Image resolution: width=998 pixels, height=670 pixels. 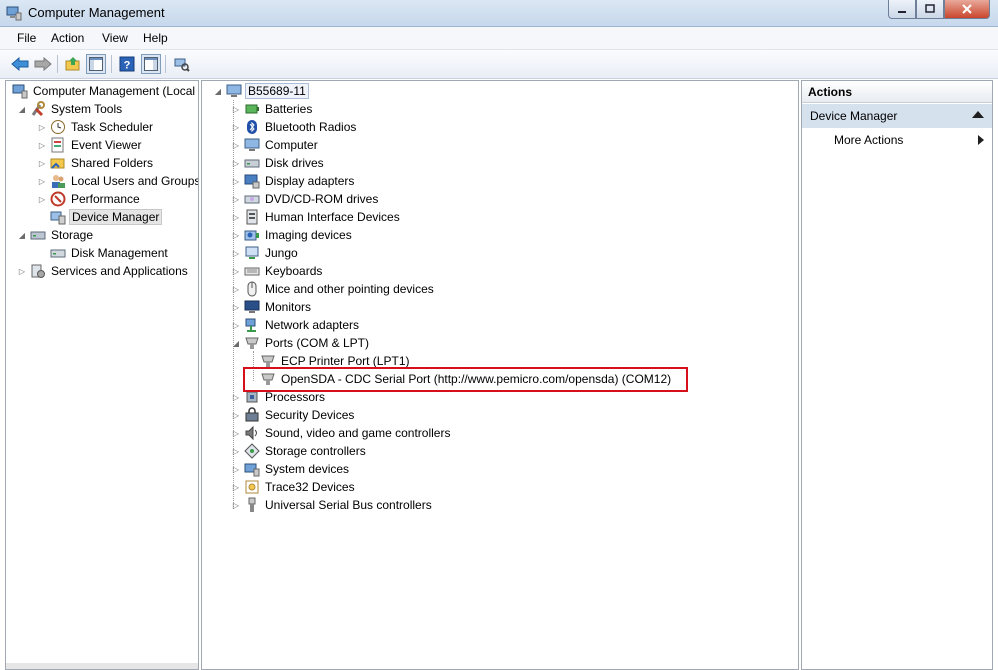 I want to click on tree-category-7: ▷ Imaging devices, so click(x=292, y=235).